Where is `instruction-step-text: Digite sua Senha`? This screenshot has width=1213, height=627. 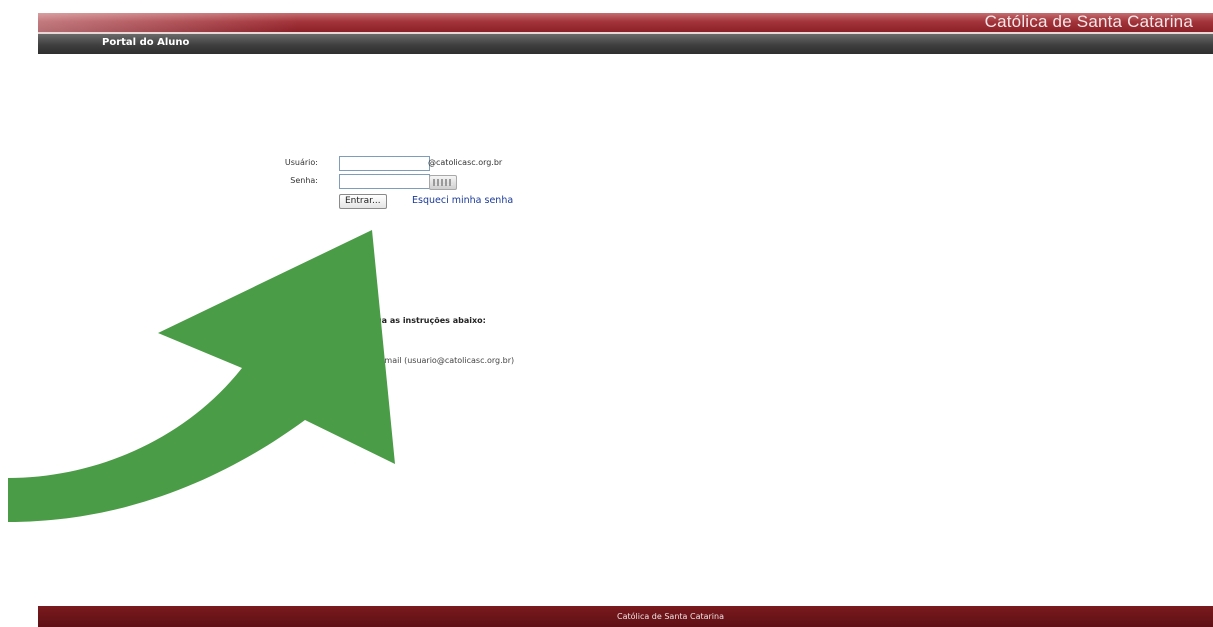
instruction-step-text: Digite sua Senha is located at coordinates (287, 340).